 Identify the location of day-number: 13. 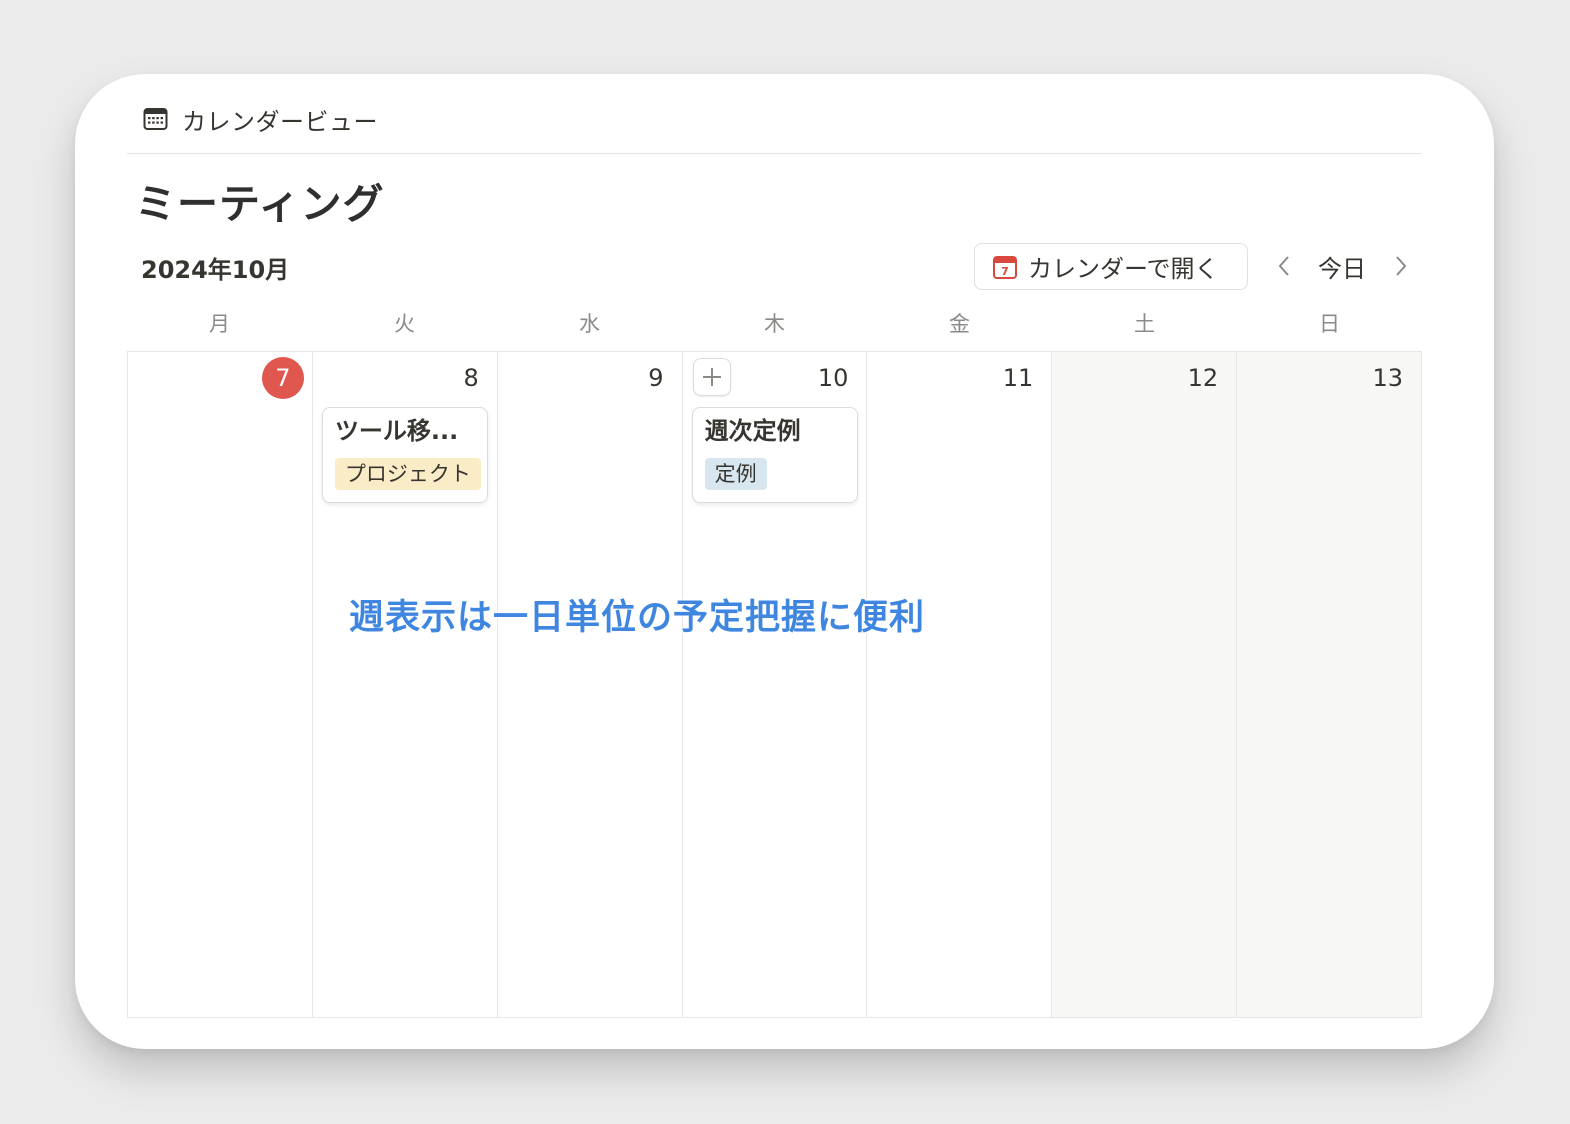
(1388, 378).